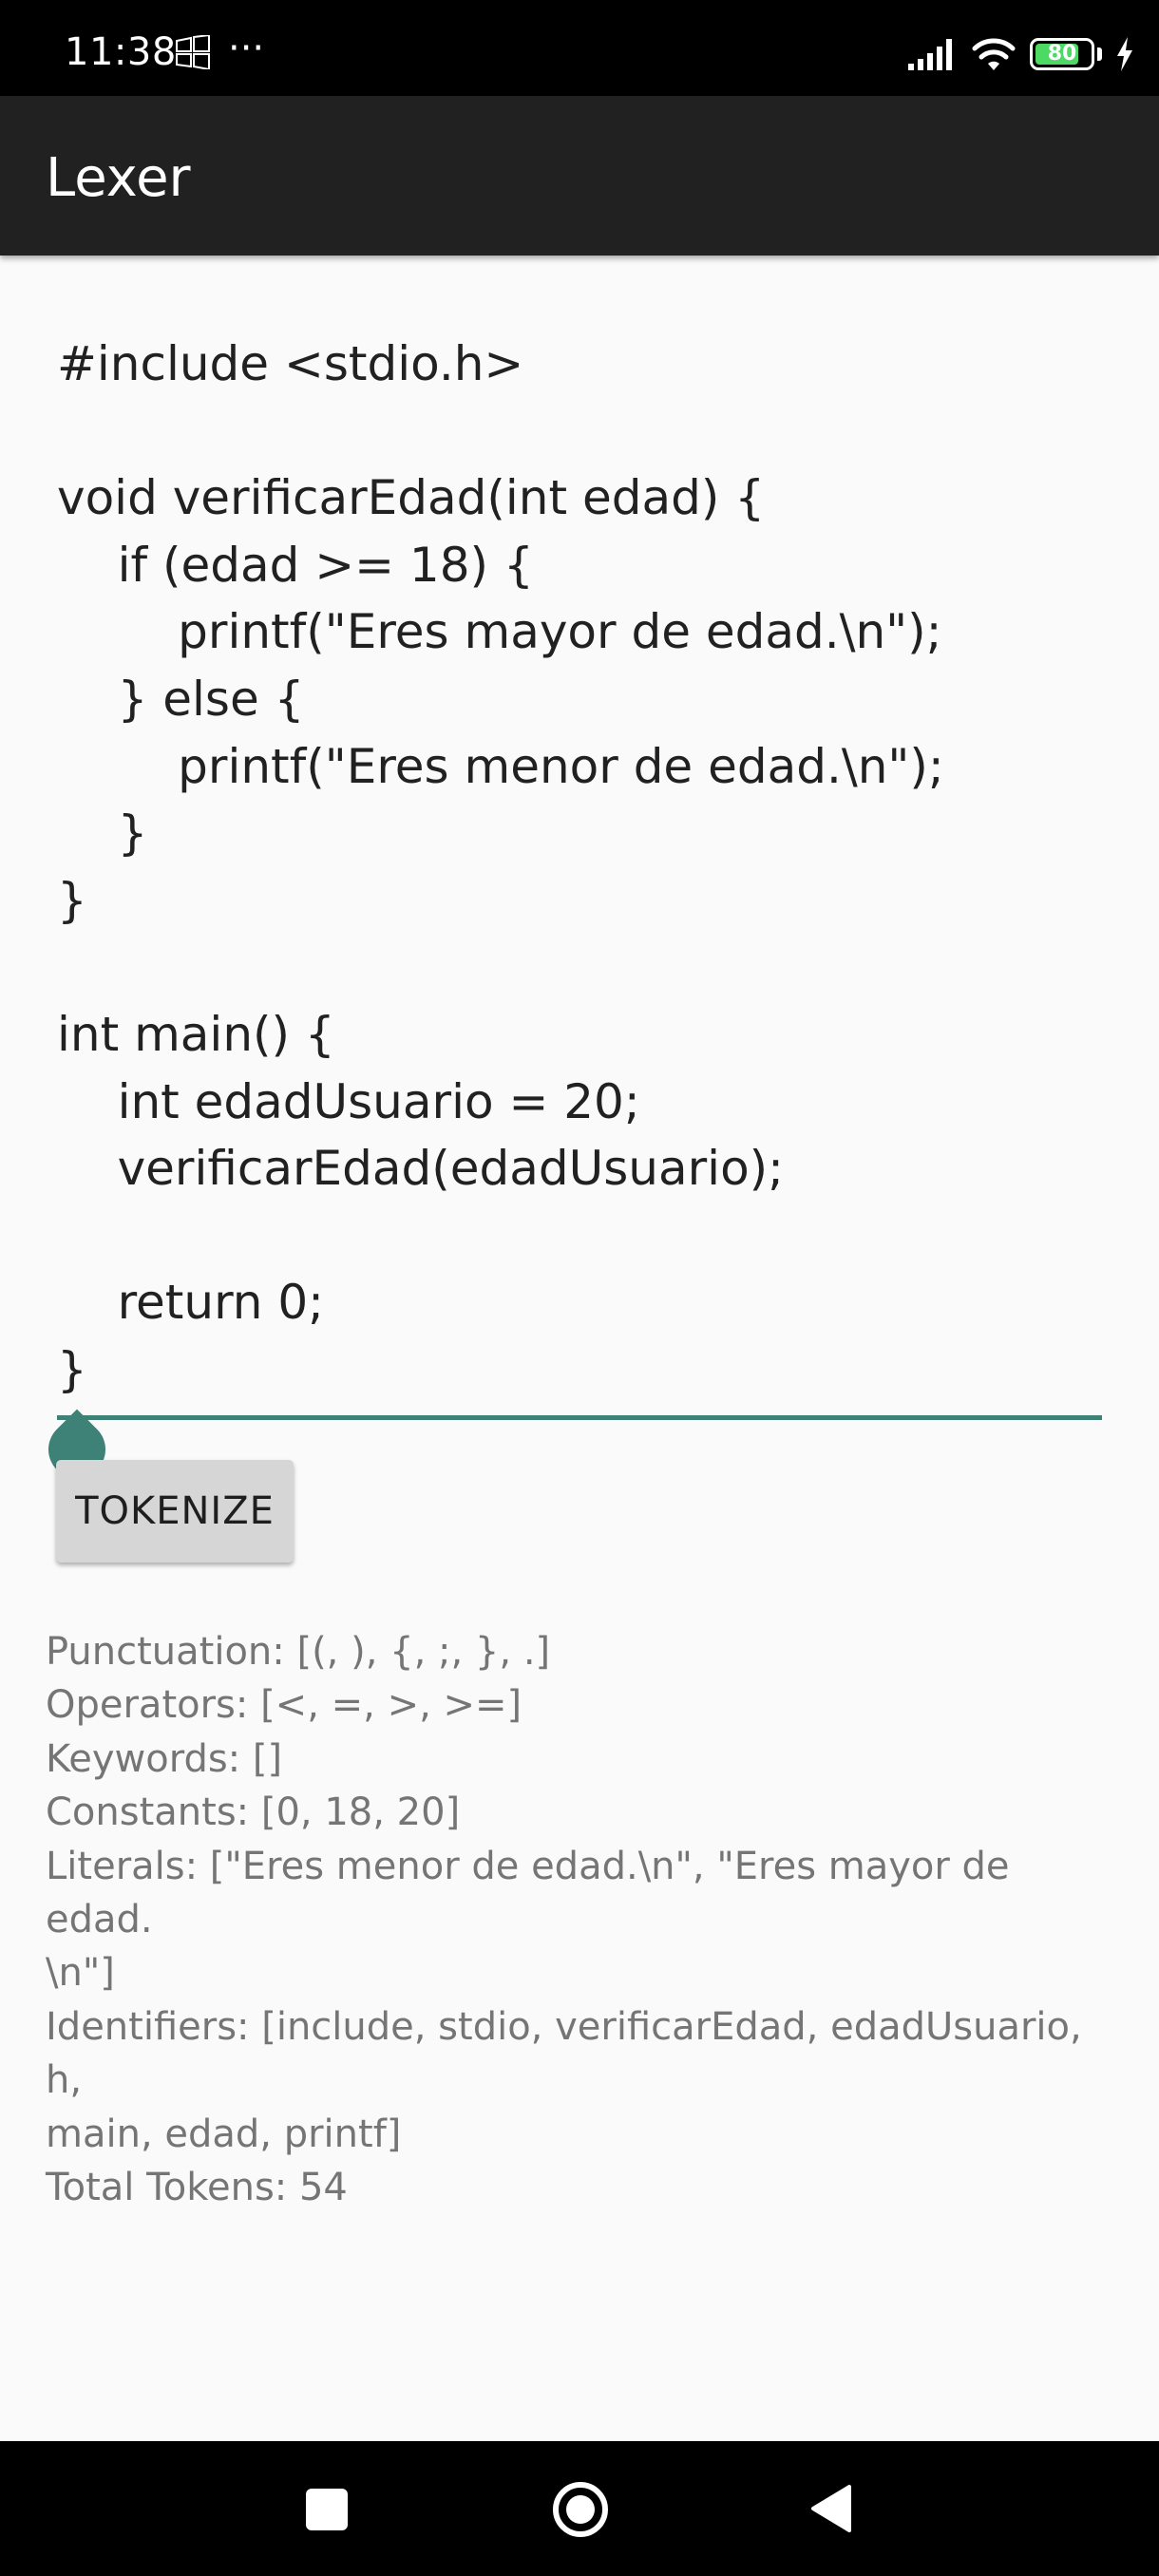  What do you see at coordinates (246, 48) in the screenshot?
I see `more-notifications-icon: ···` at bounding box center [246, 48].